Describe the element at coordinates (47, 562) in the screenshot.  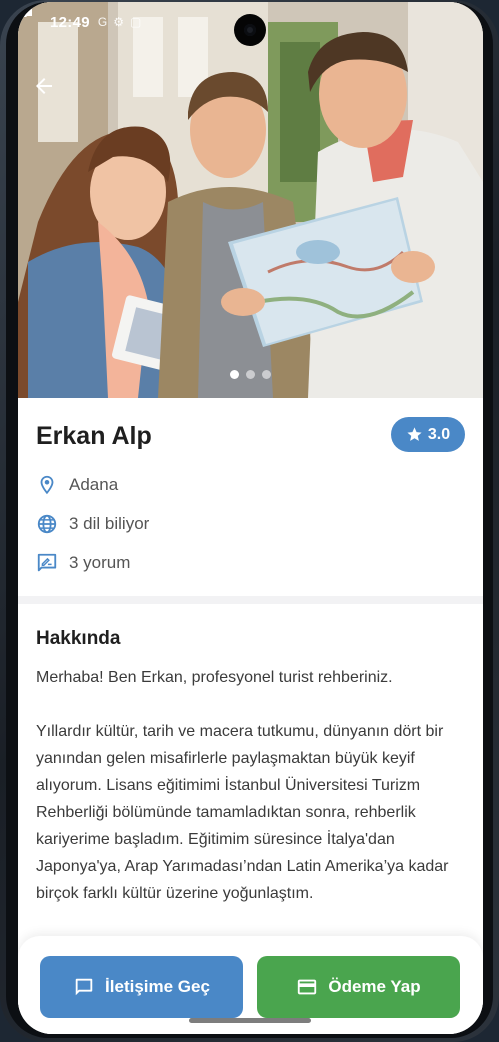
I see `rate-review-icon` at that location.